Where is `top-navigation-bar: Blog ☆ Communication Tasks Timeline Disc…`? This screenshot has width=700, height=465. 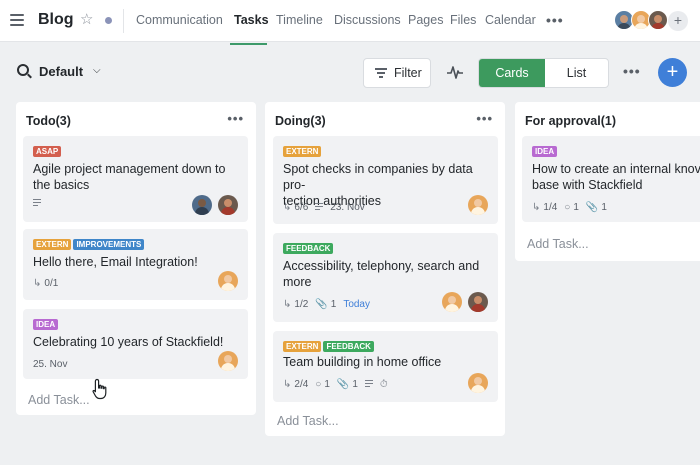 top-navigation-bar: Blog ☆ Communication Tasks Timeline Disc… is located at coordinates (350, 21).